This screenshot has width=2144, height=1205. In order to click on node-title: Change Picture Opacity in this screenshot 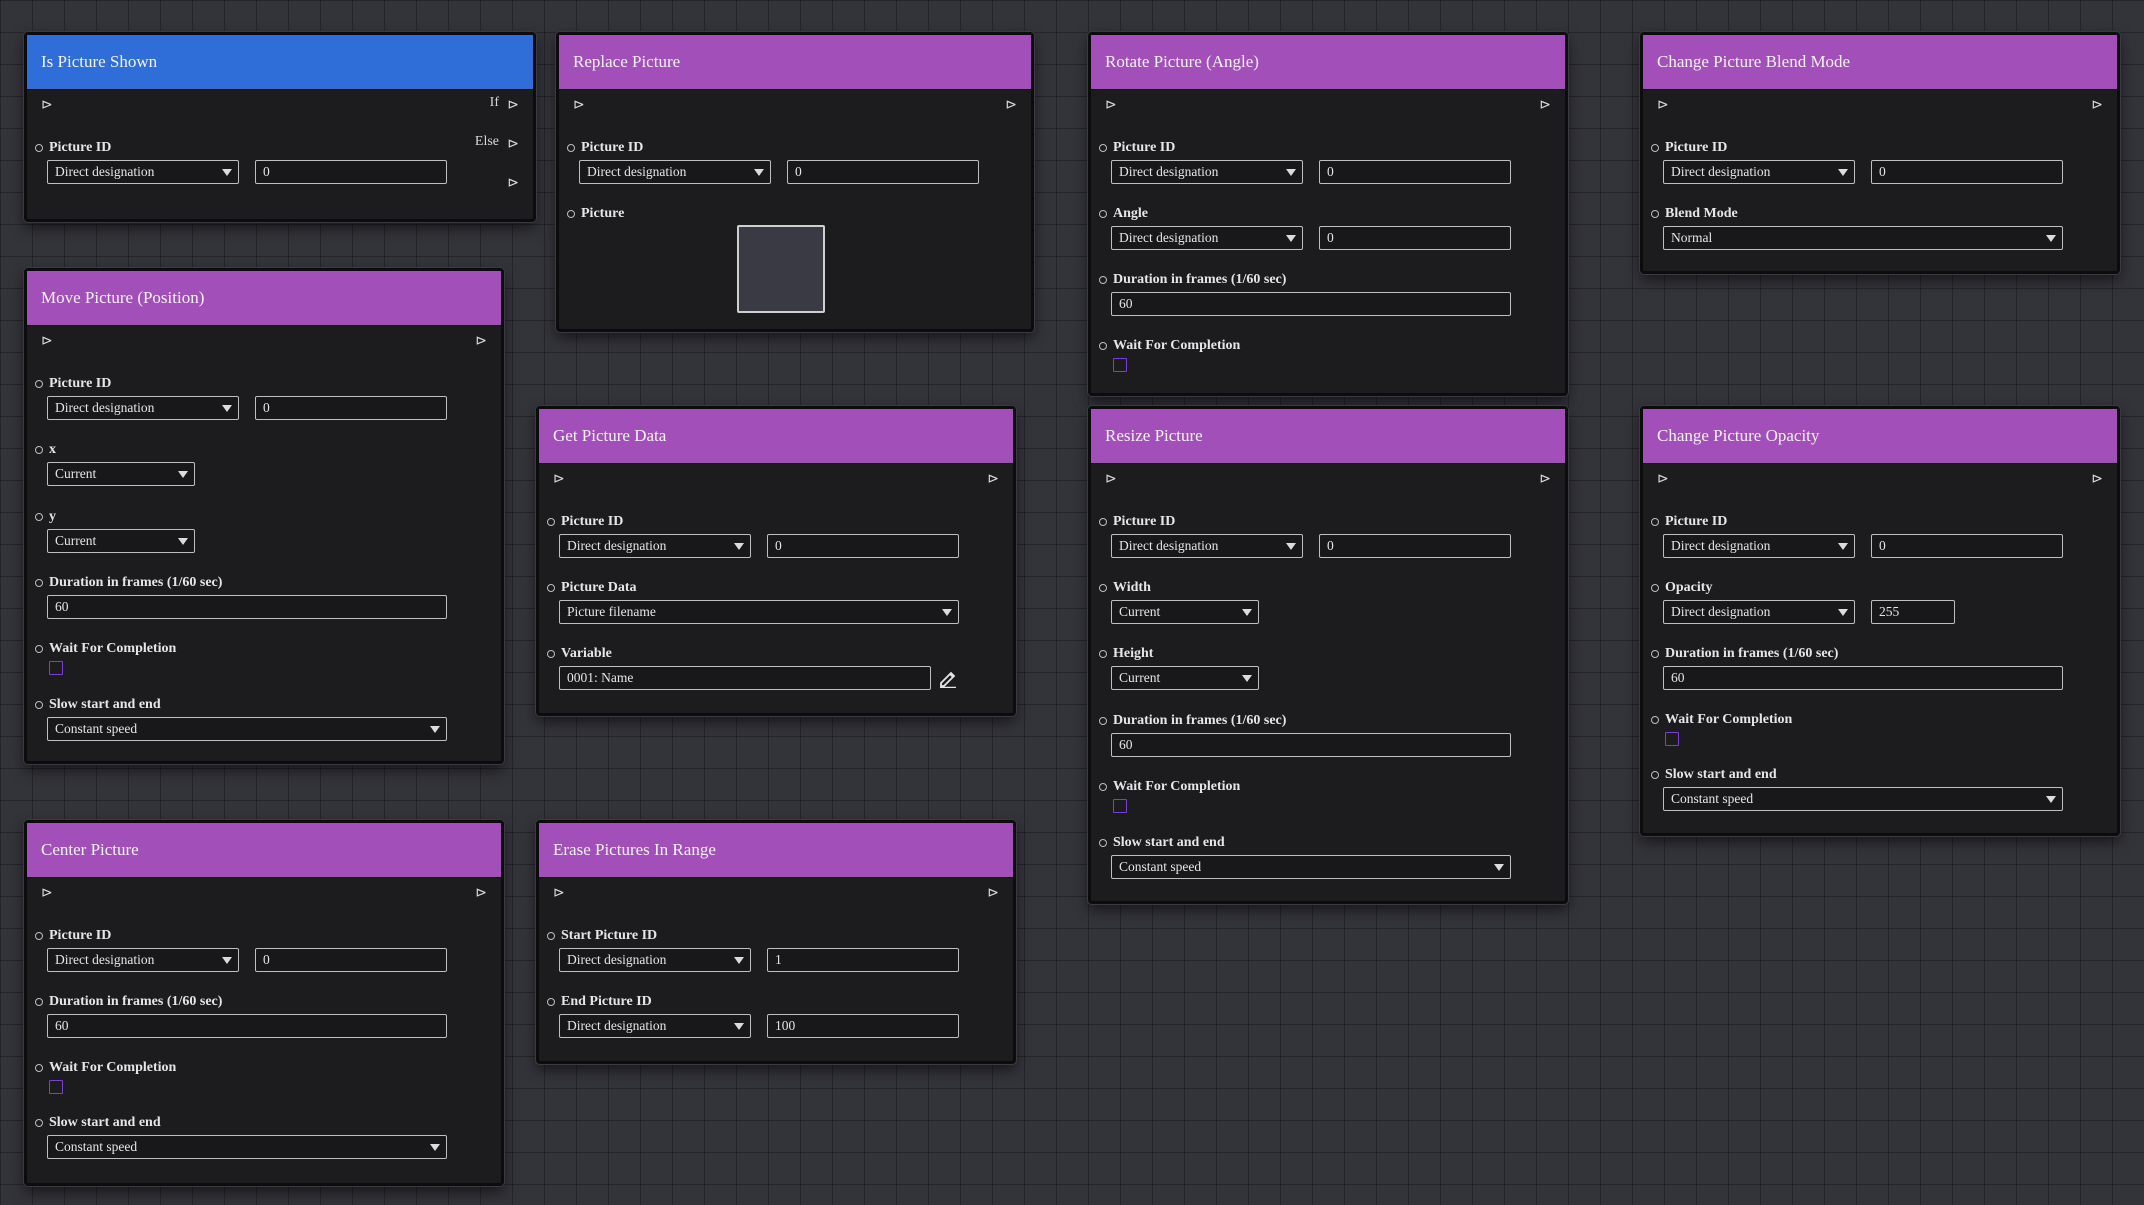, I will do `click(1880, 436)`.